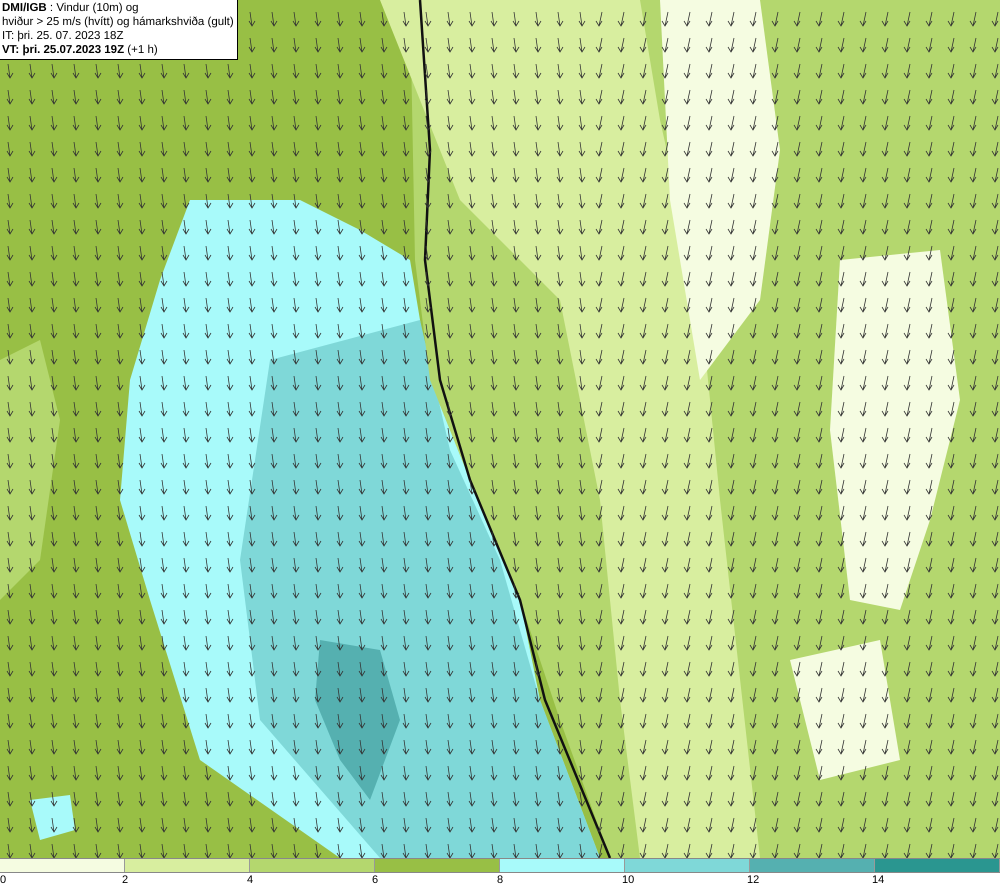 This screenshot has height=887, width=1000. Describe the element at coordinates (63, 36) in the screenshot. I see `legend-text: IT: þri. 25. 07. 2023 18Z` at that location.